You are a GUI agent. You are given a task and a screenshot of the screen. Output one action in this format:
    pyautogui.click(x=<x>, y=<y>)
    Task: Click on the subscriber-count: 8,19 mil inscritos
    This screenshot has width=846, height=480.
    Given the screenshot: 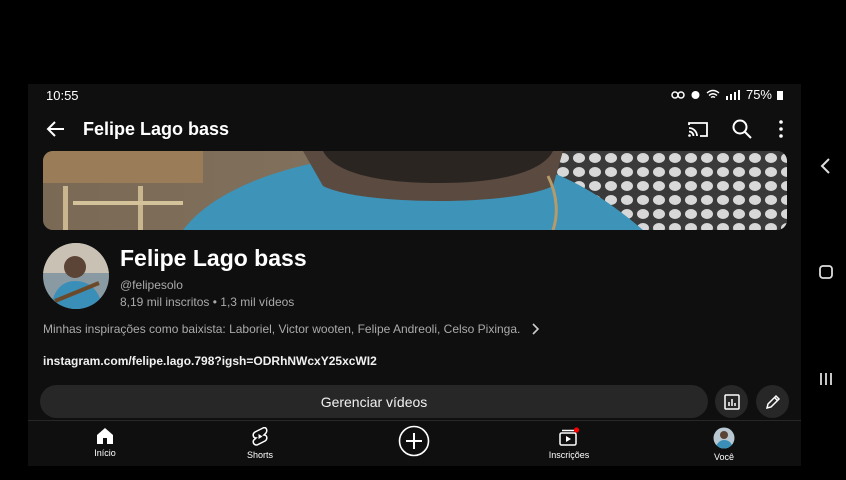 What is the action you would take?
    pyautogui.click(x=165, y=302)
    